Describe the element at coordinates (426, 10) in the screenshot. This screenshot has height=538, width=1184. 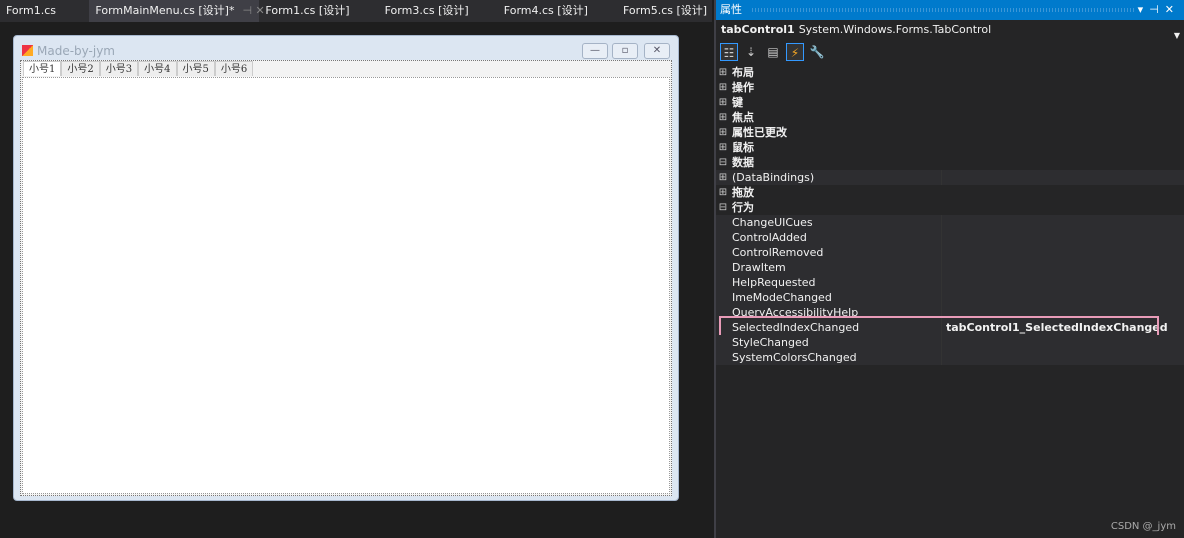
I see `doc-tab-label: Form3.cs [设计]` at that location.